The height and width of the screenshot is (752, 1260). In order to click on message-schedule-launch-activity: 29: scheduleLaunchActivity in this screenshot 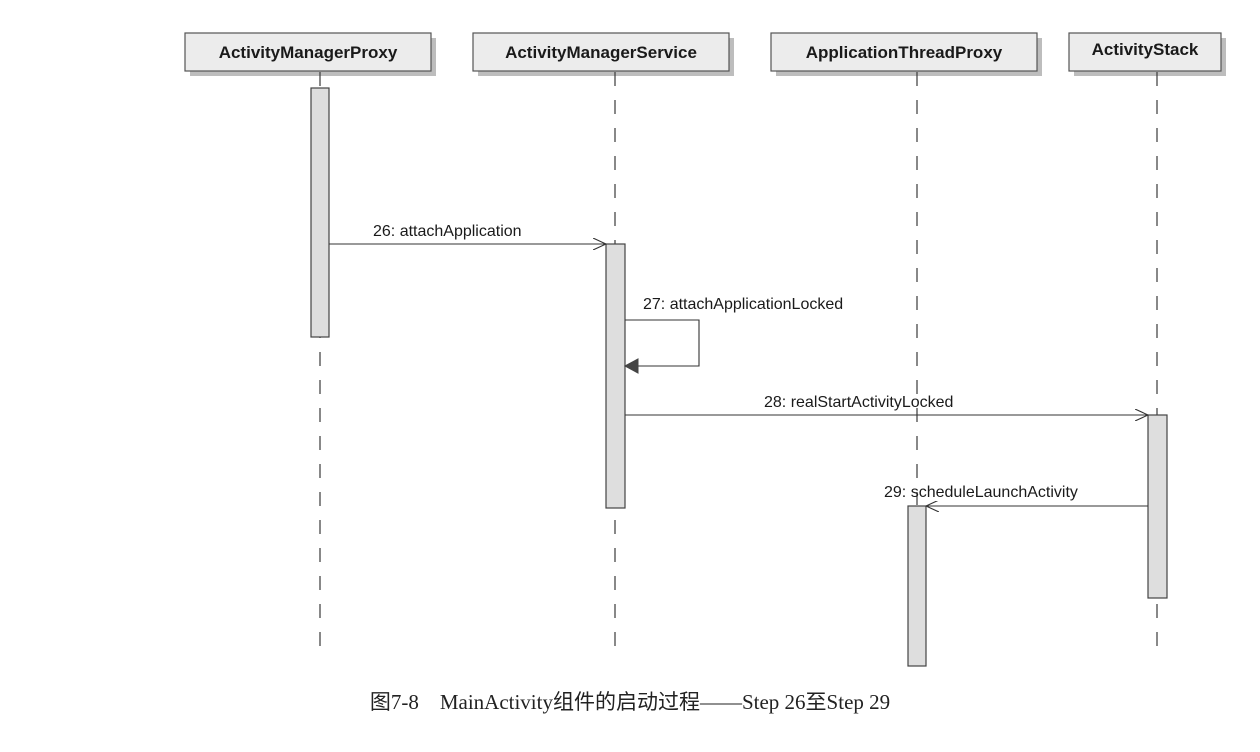, I will do `click(1016, 493)`.